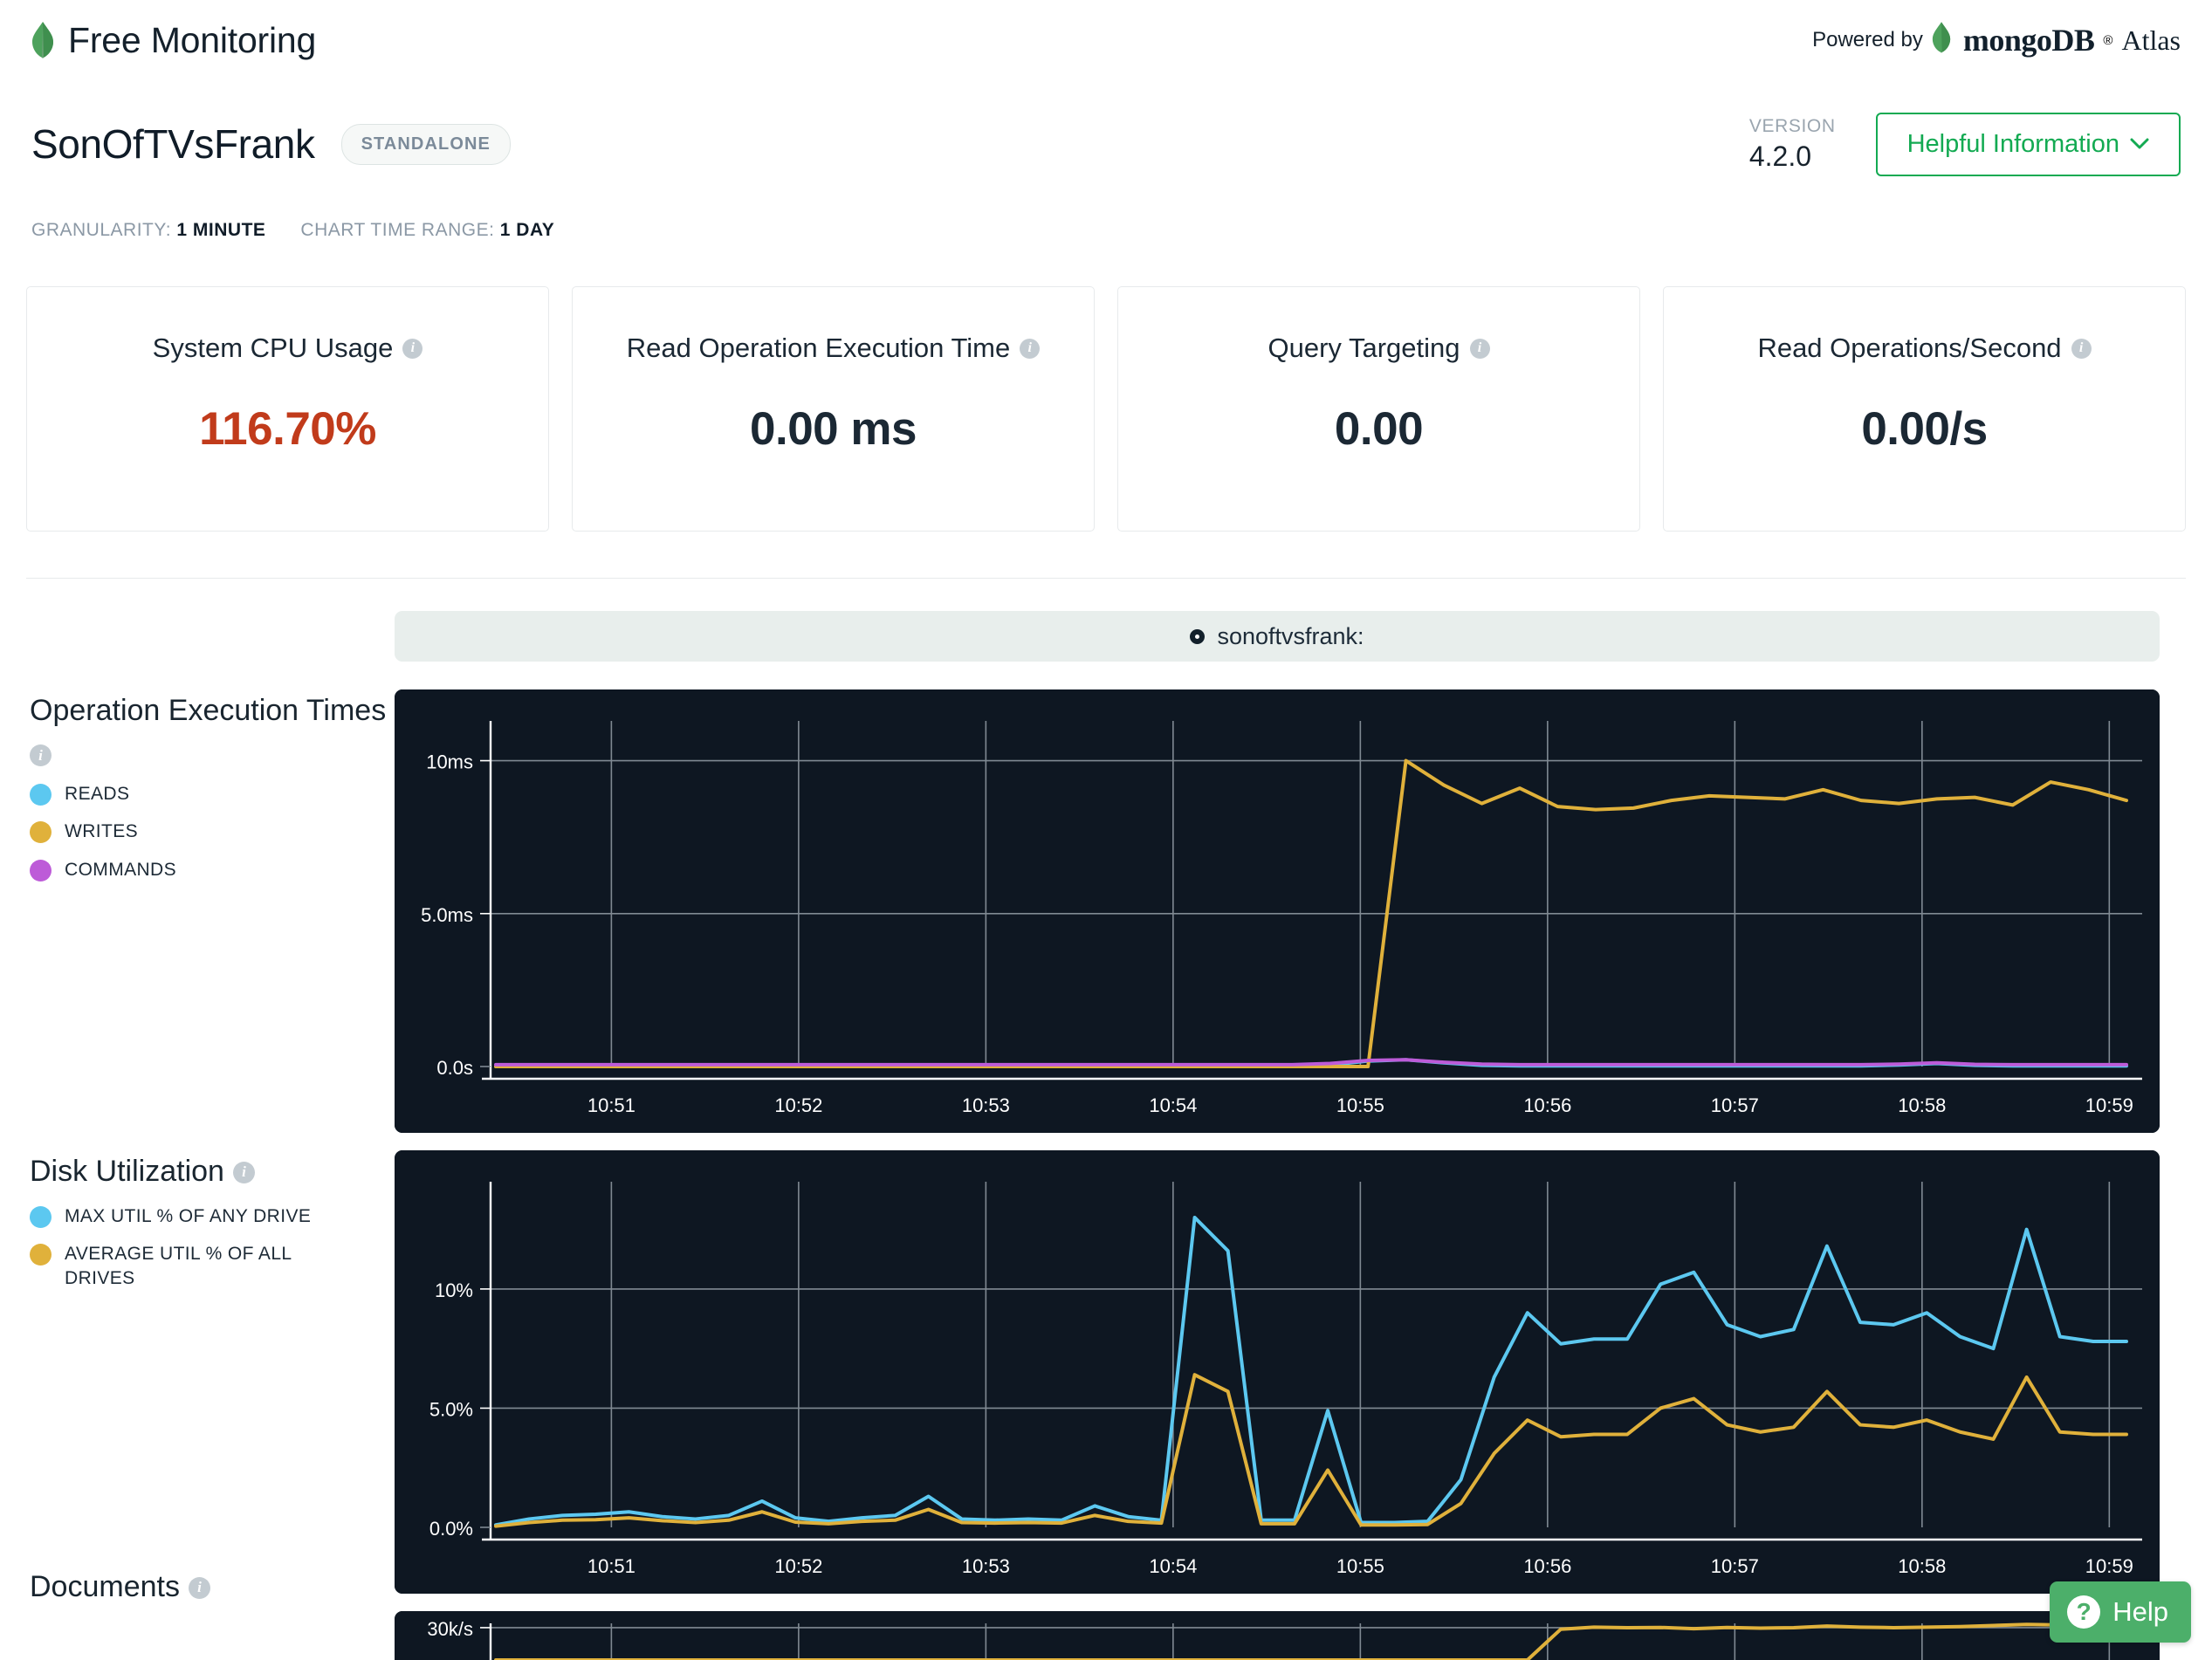  I want to click on chart-title-text: Disk Utilization, so click(127, 1171).